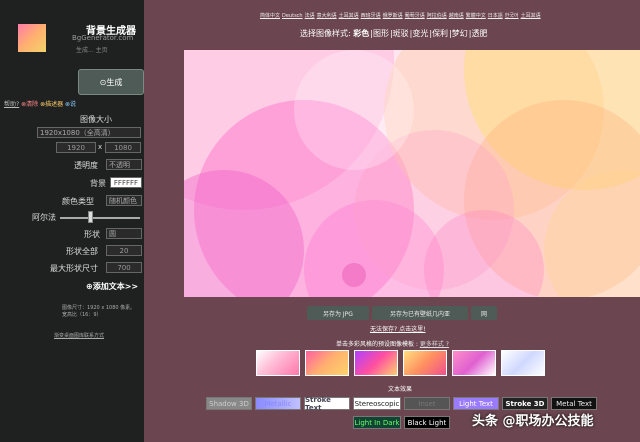 Image resolution: width=640 pixels, height=442 pixels. What do you see at coordinates (44, 217) in the screenshot?
I see `alpha-label: 阿尔法` at bounding box center [44, 217].